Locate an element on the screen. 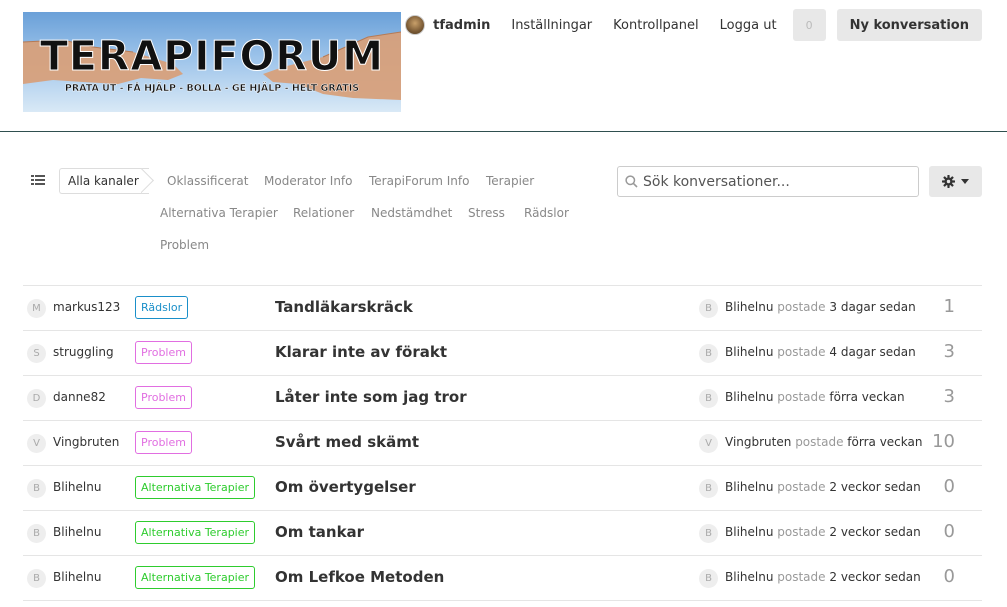  search-box is located at coordinates (768, 181).